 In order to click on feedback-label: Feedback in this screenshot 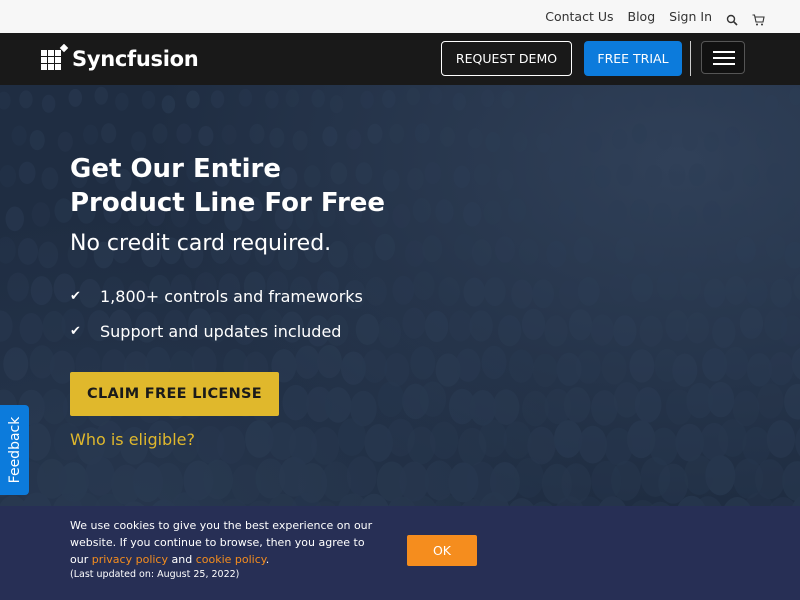, I will do `click(14, 450)`.